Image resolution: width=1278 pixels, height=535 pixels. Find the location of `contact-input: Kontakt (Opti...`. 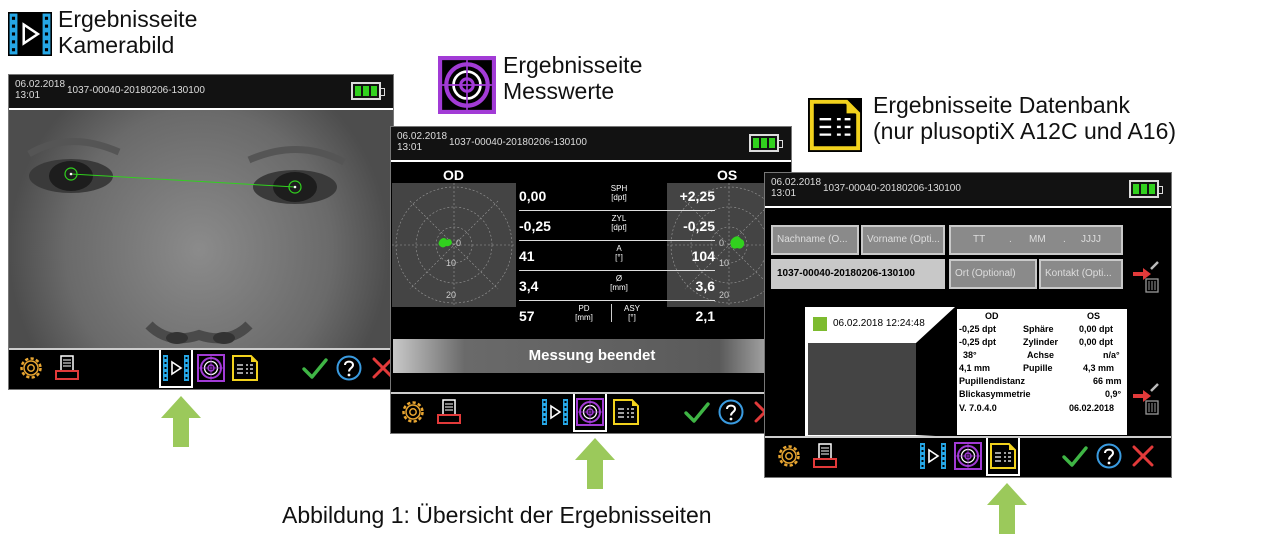

contact-input: Kontakt (Opti... is located at coordinates (1081, 274).